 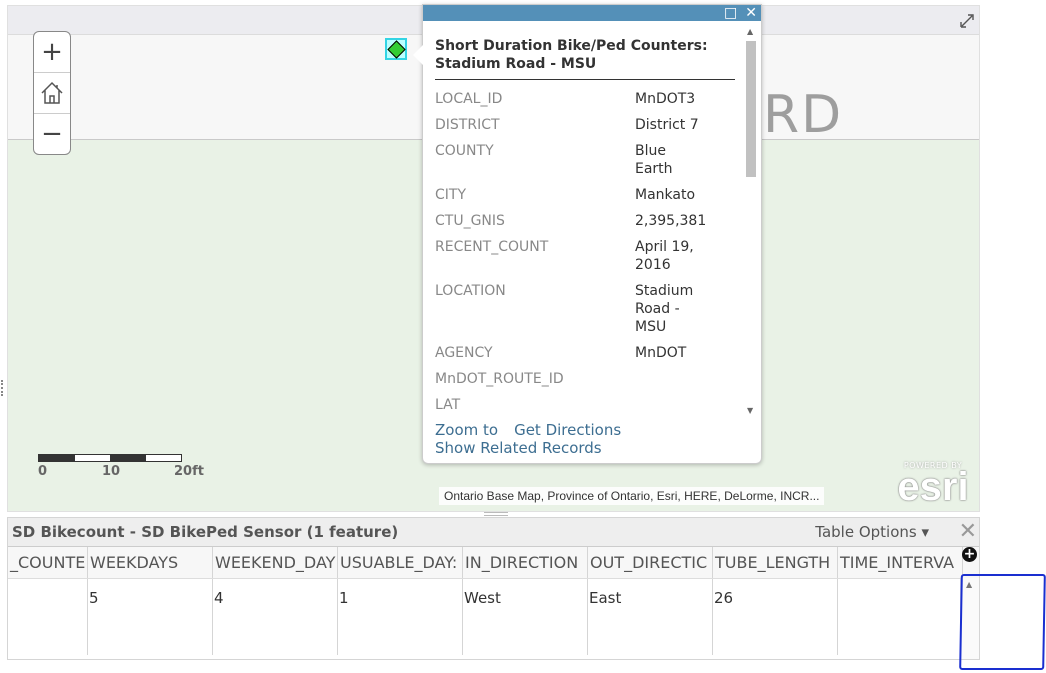 What do you see at coordinates (585, 309) in the screenshot?
I see `popup-field-row: LOCATION Stadium Road - MSU` at bounding box center [585, 309].